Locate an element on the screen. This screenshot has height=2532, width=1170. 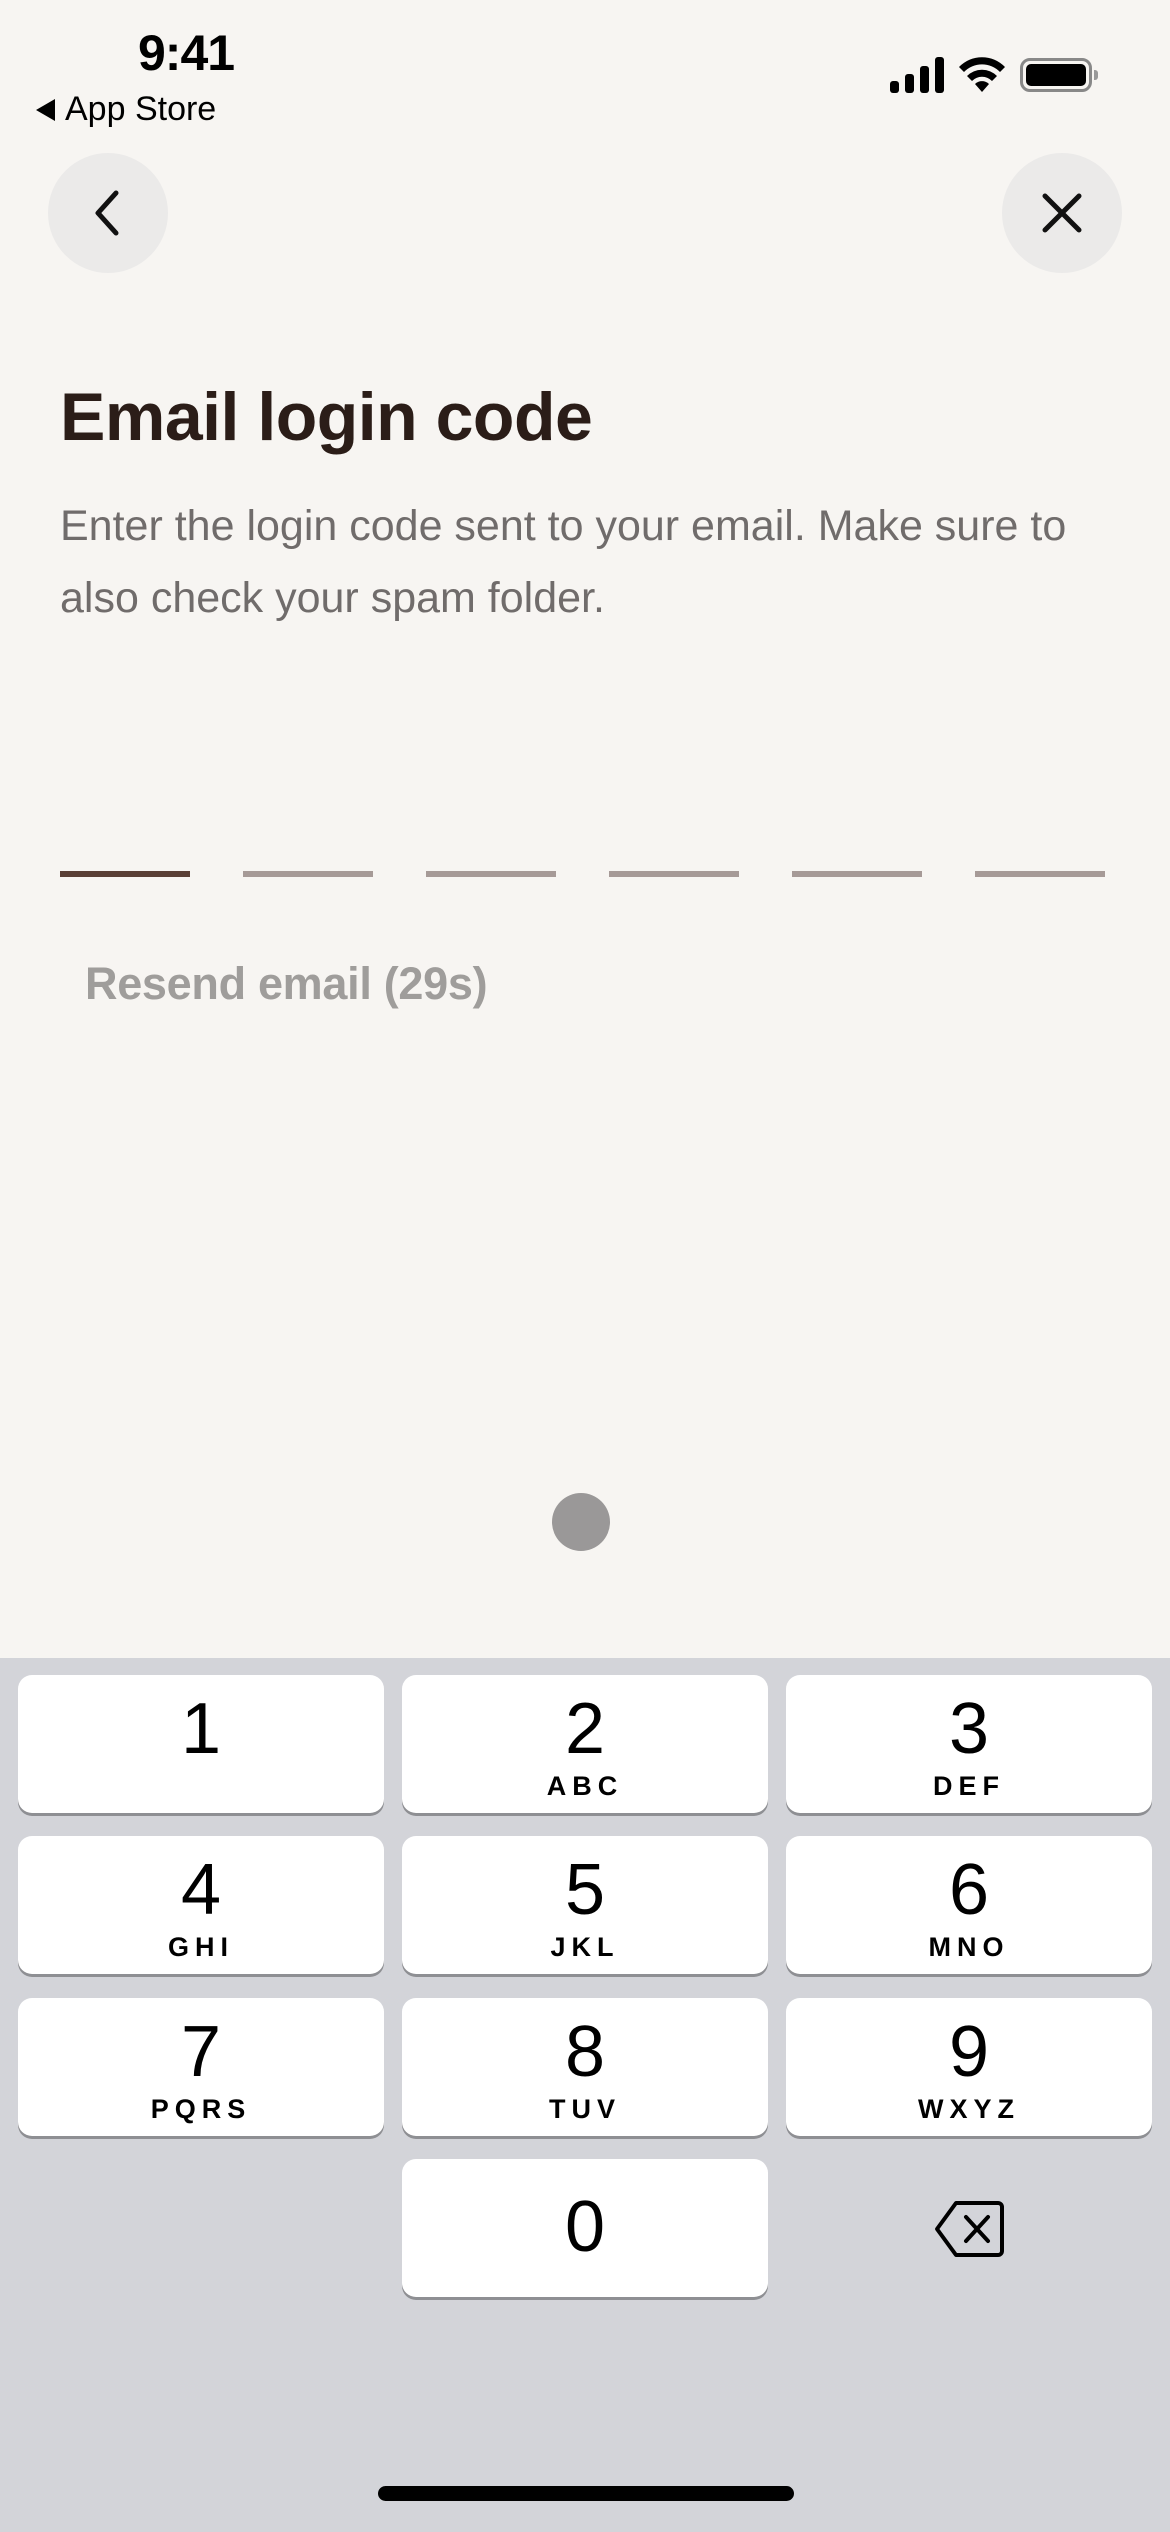
key-0: 0 is located at coordinates (585, 2228).